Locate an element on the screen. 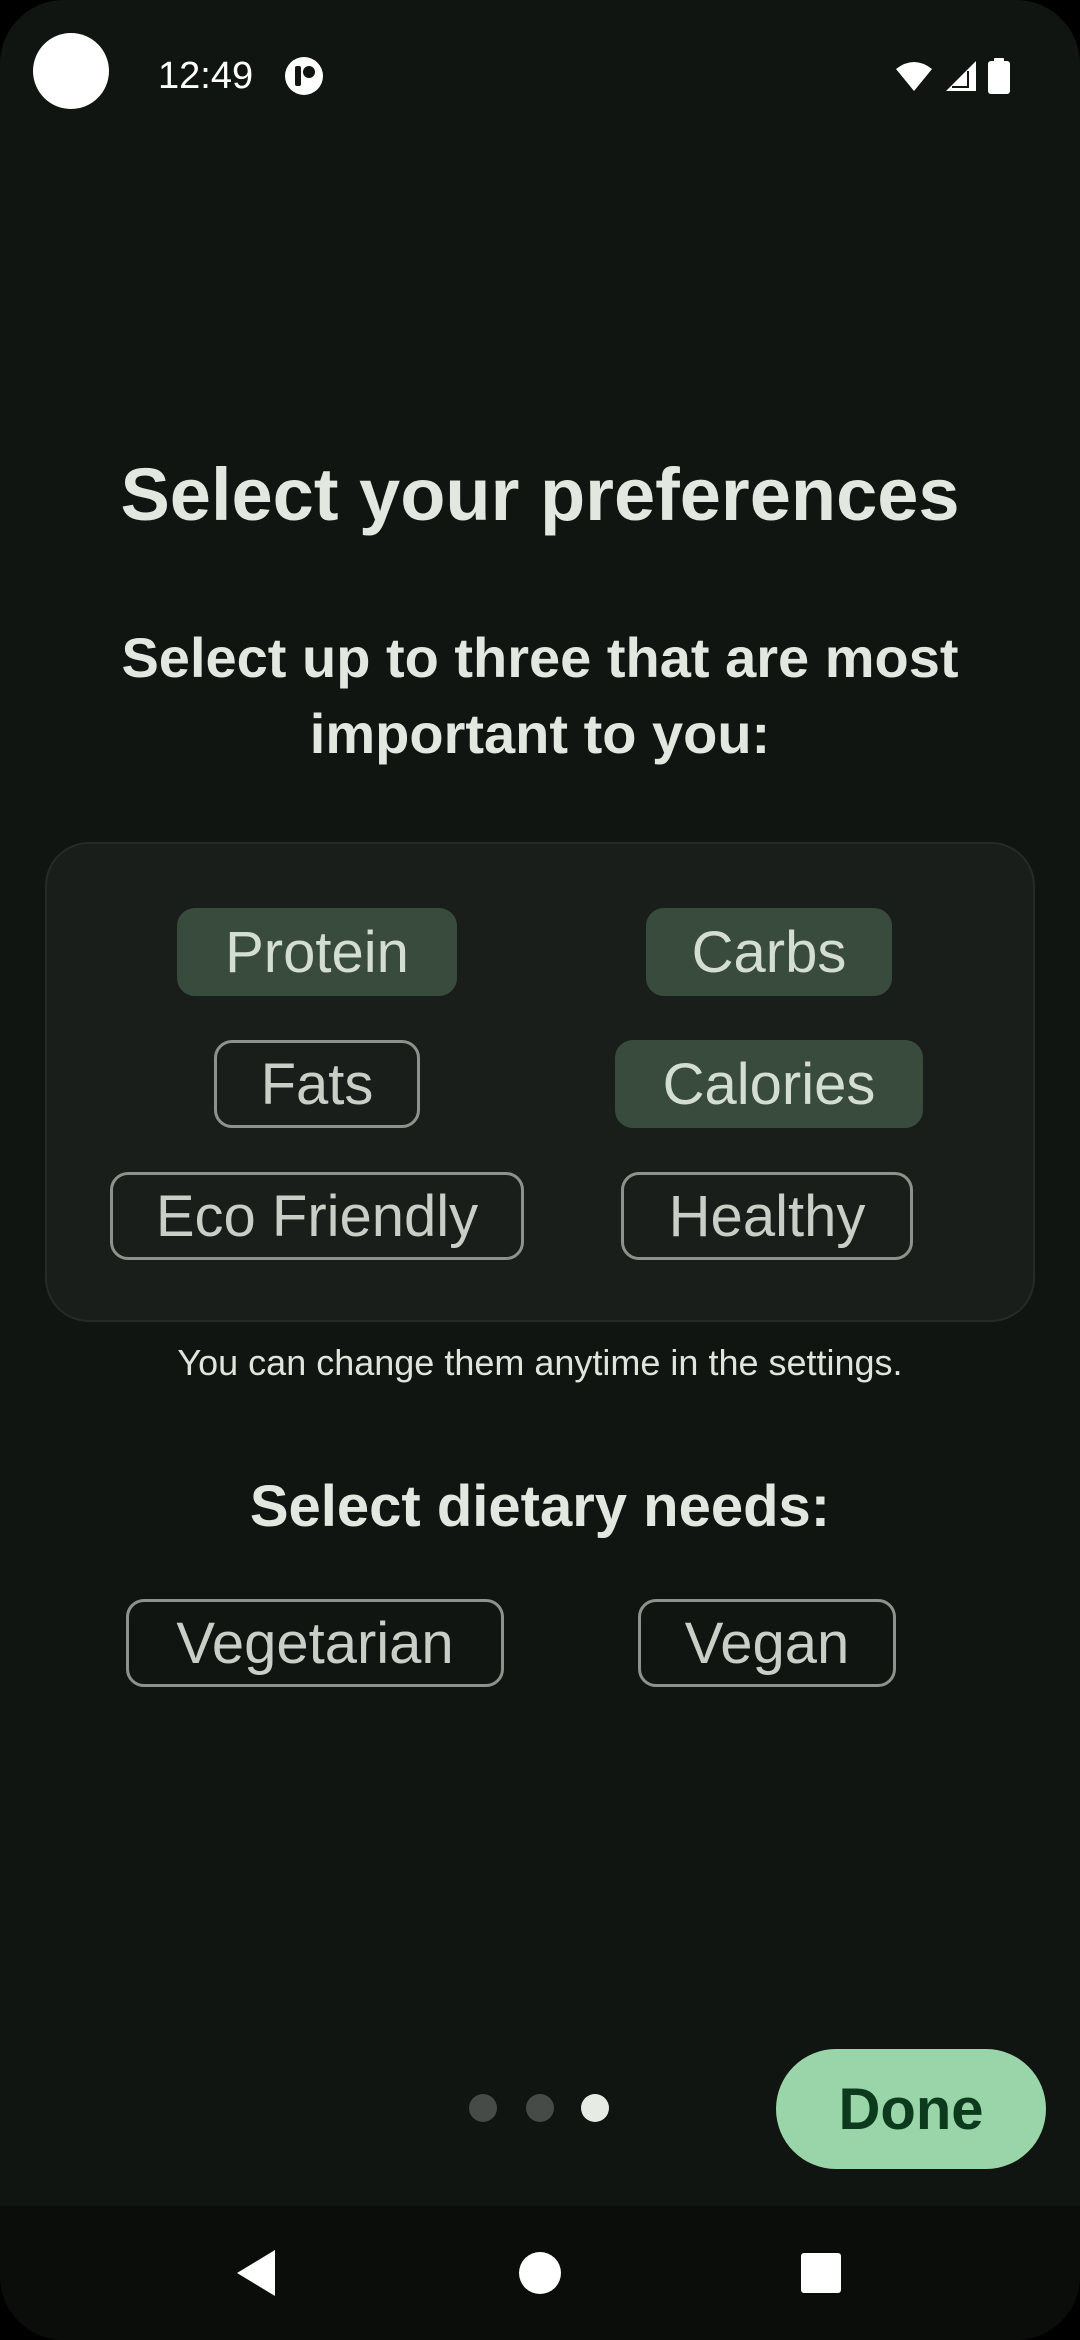 The image size is (1080, 2340). recents-icon is located at coordinates (821, 2273).